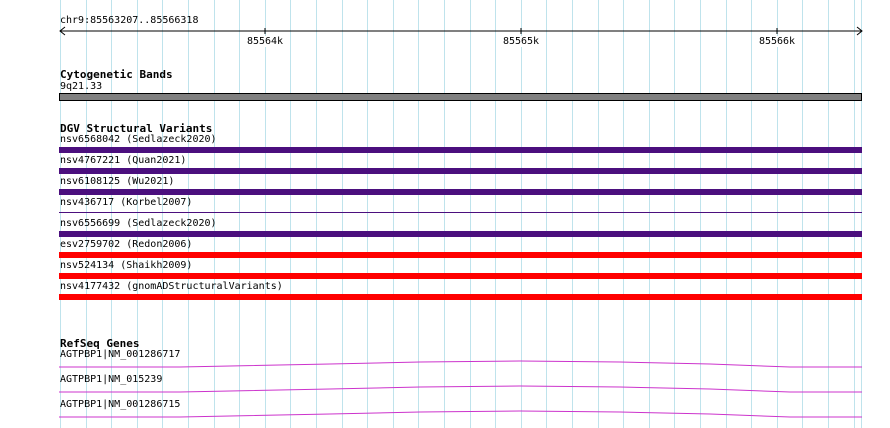 This screenshot has width=890, height=428. Describe the element at coordinates (126, 202) in the screenshot. I see `dgv-feature-label: nsv436717 (Korbel2007)` at that location.